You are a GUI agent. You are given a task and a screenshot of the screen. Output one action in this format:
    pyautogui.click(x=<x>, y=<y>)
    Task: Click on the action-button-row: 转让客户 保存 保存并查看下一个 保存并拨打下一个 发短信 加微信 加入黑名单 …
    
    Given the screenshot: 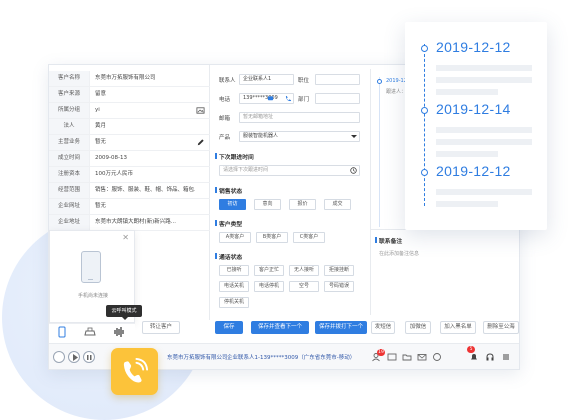 What is the action you would take?
    pyautogui.click(x=284, y=330)
    